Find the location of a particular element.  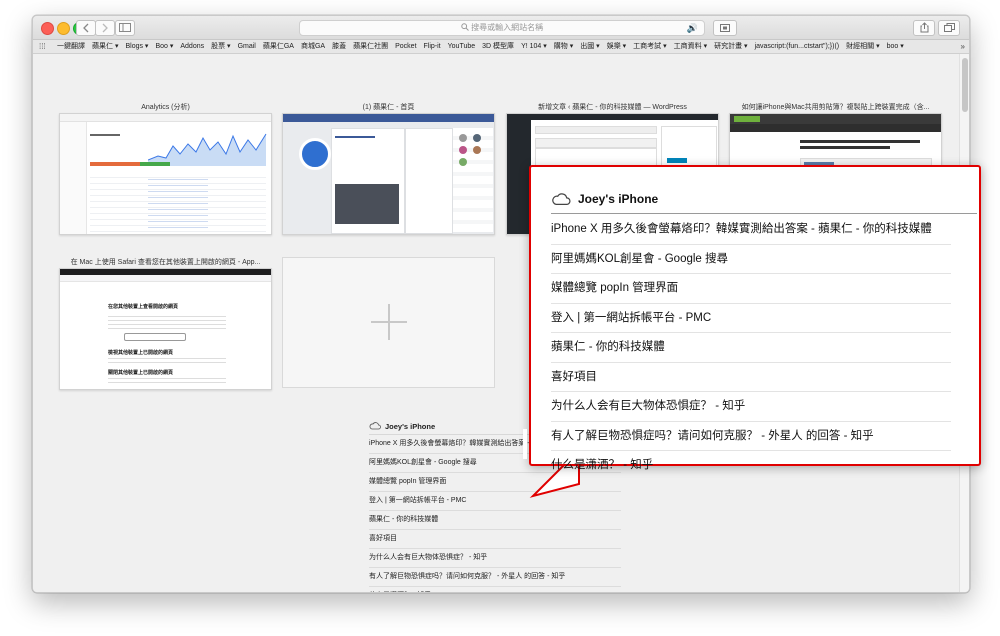

chevron-left-icon is located at coordinates (86, 28).